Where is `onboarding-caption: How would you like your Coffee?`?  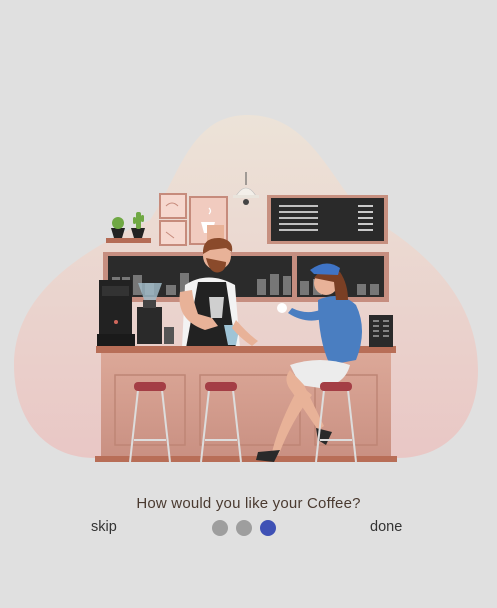 onboarding-caption: How would you like your Coffee? is located at coordinates (248, 503).